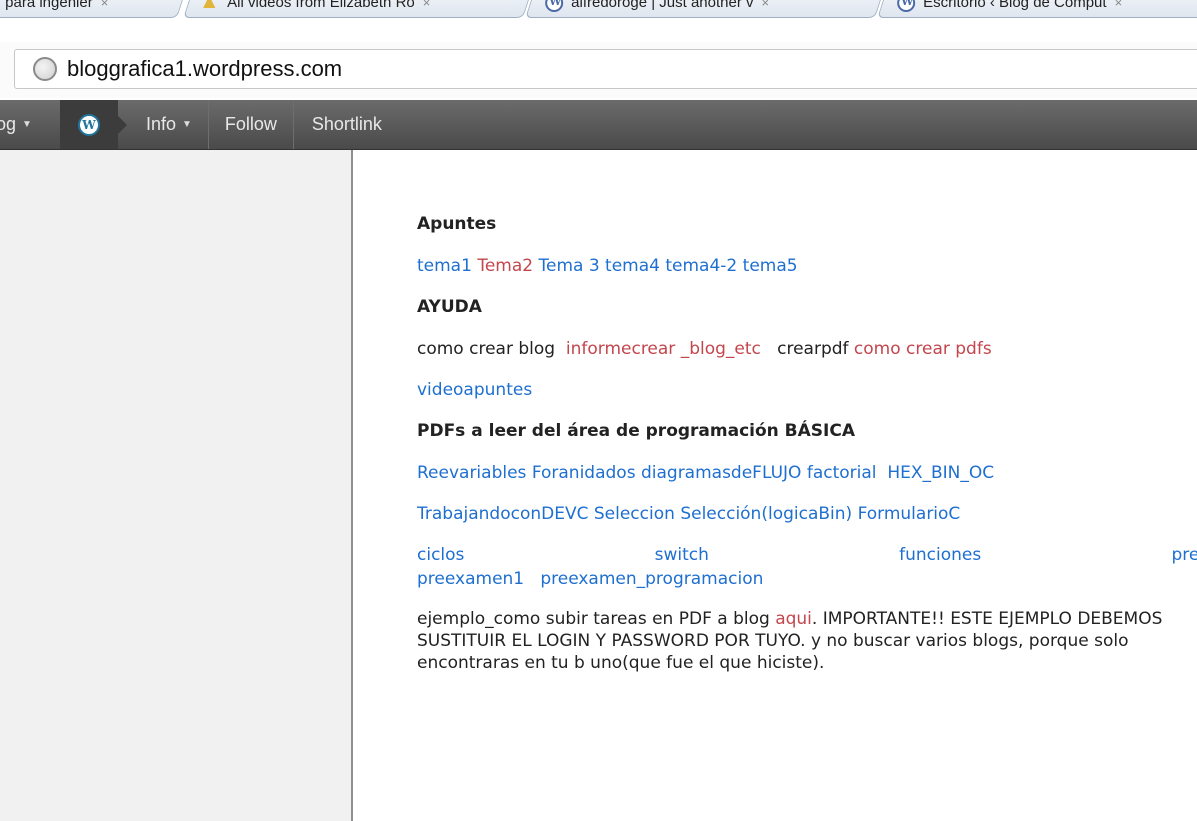  I want to click on blog-menu-label: og, so click(8, 124).